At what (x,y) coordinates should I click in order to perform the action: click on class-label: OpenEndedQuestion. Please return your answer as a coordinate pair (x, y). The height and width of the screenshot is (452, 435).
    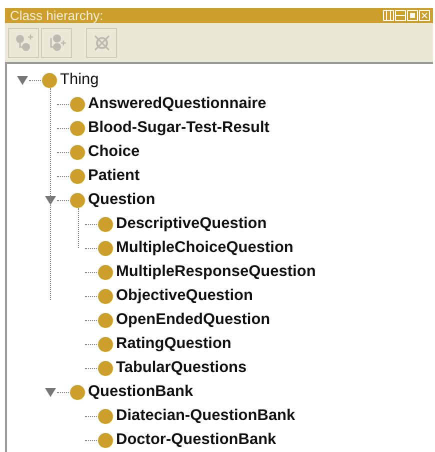
    Looking at the image, I should click on (193, 320).